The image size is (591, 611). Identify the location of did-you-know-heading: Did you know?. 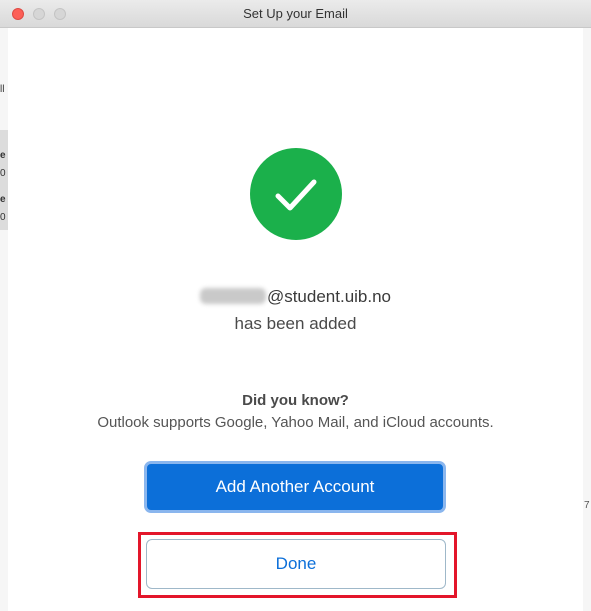
(295, 400).